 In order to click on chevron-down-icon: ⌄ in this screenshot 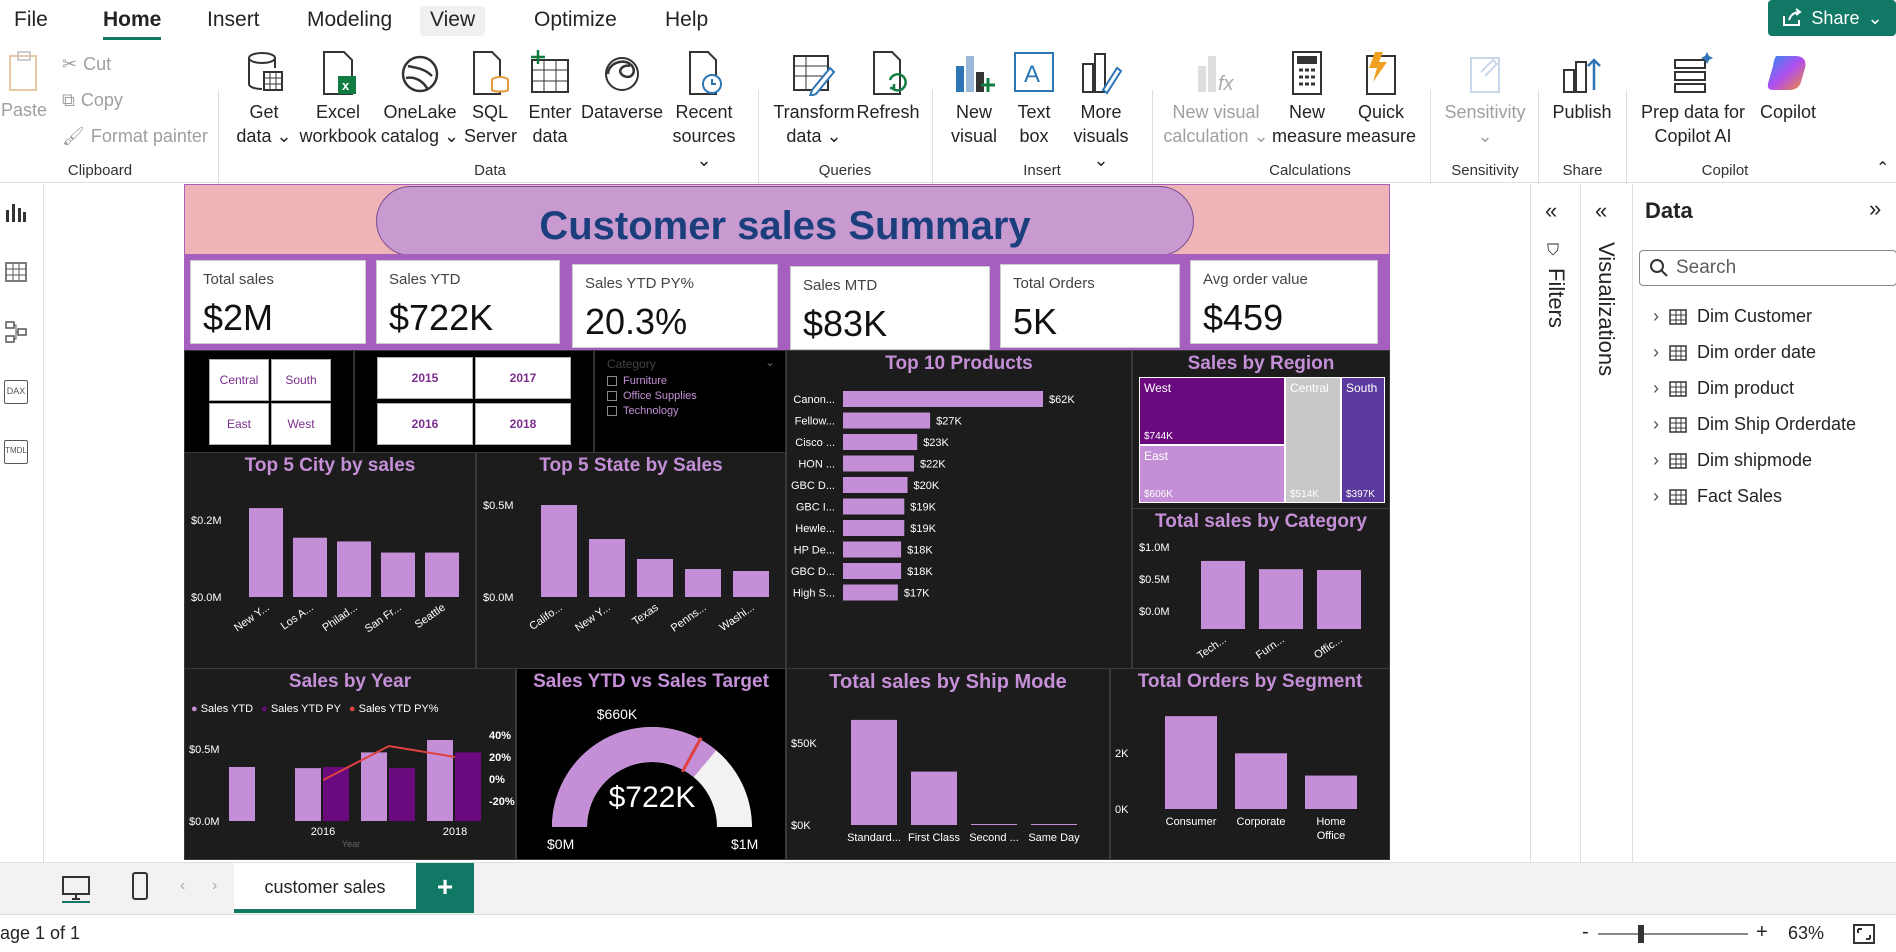, I will do `click(770, 362)`.